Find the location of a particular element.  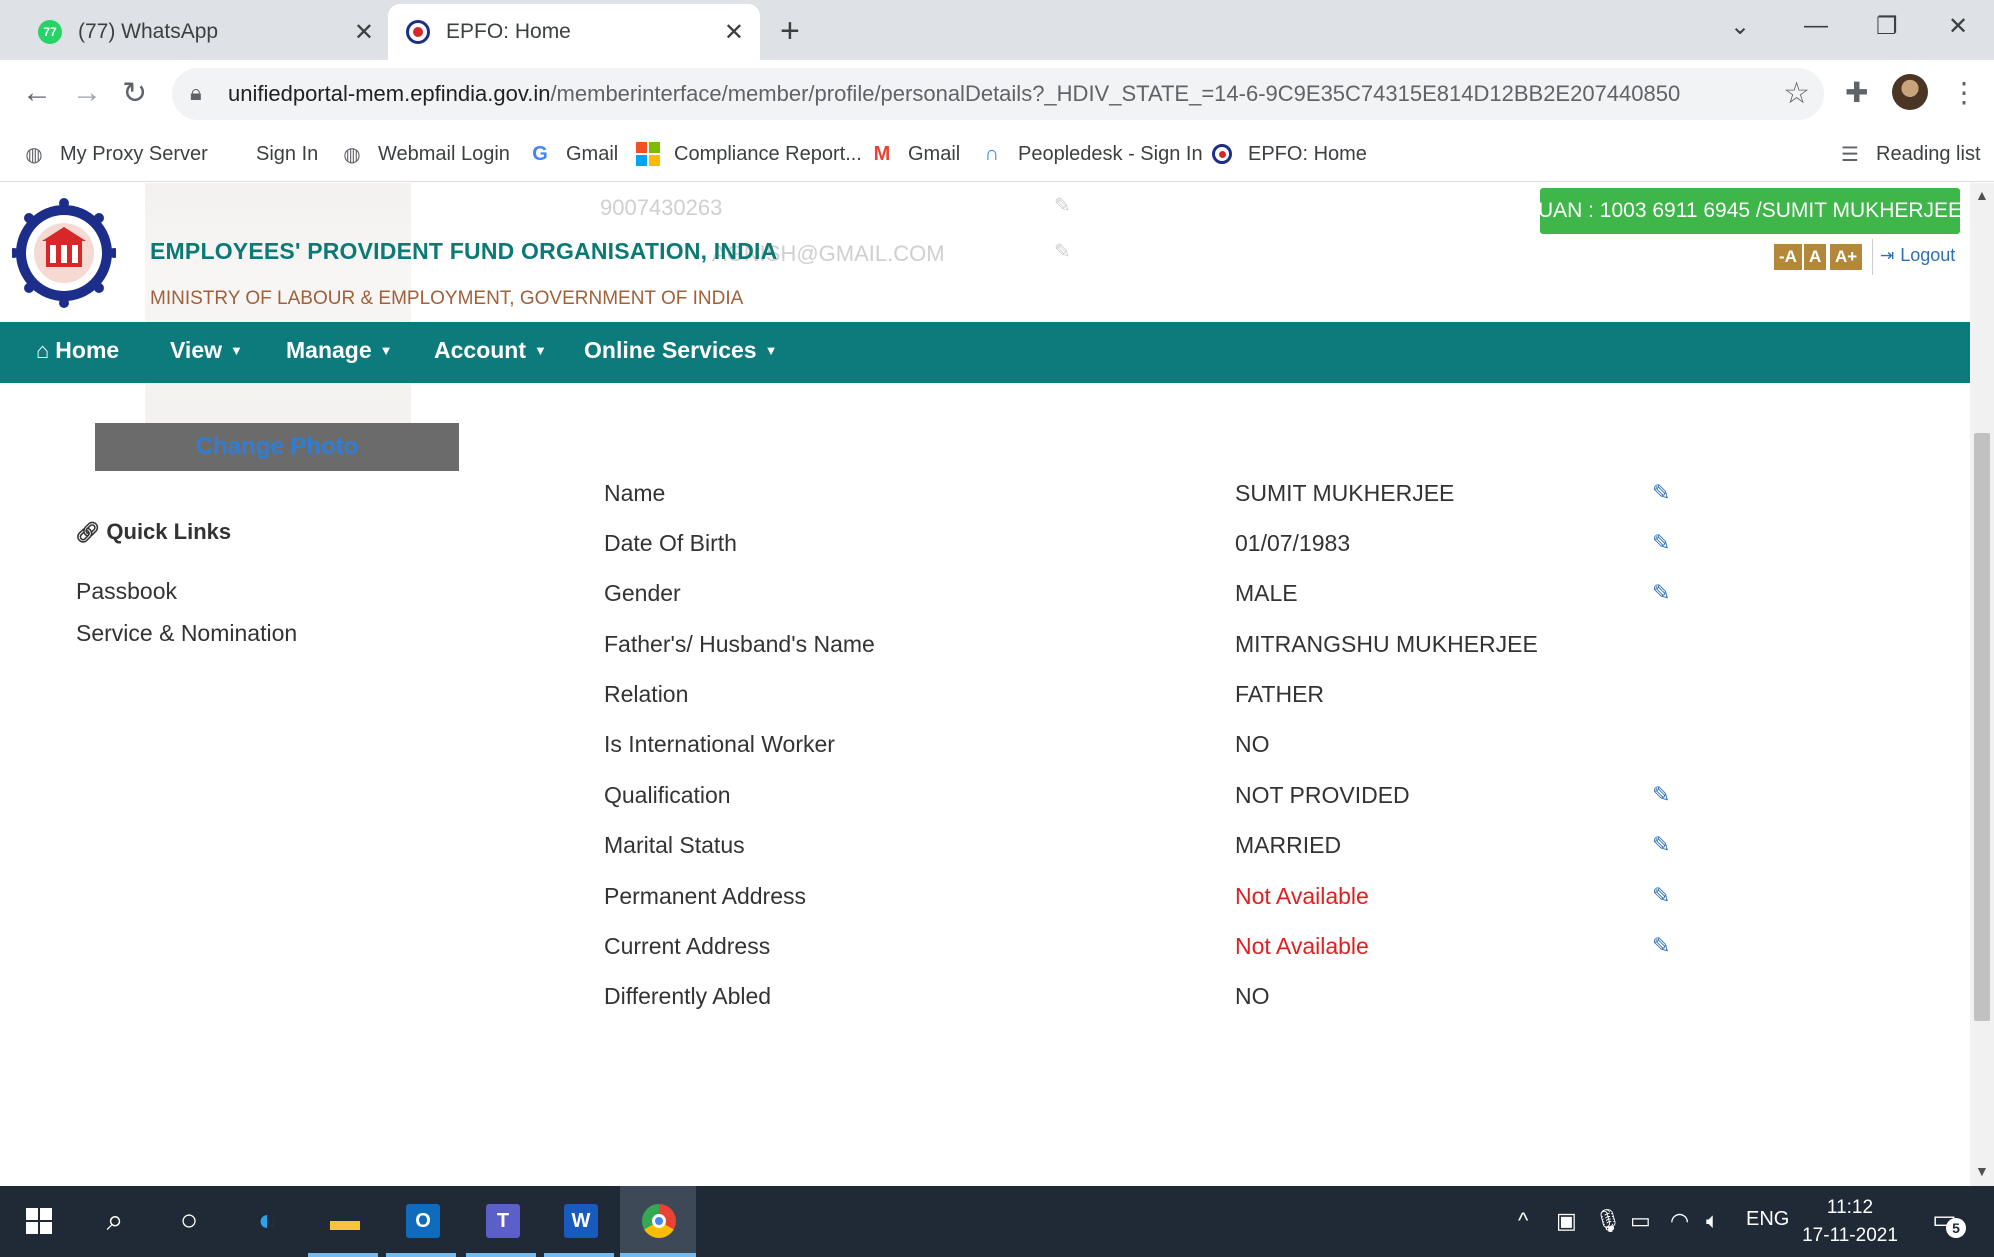

peopledesk-icon: ∩ is located at coordinates (992, 153).